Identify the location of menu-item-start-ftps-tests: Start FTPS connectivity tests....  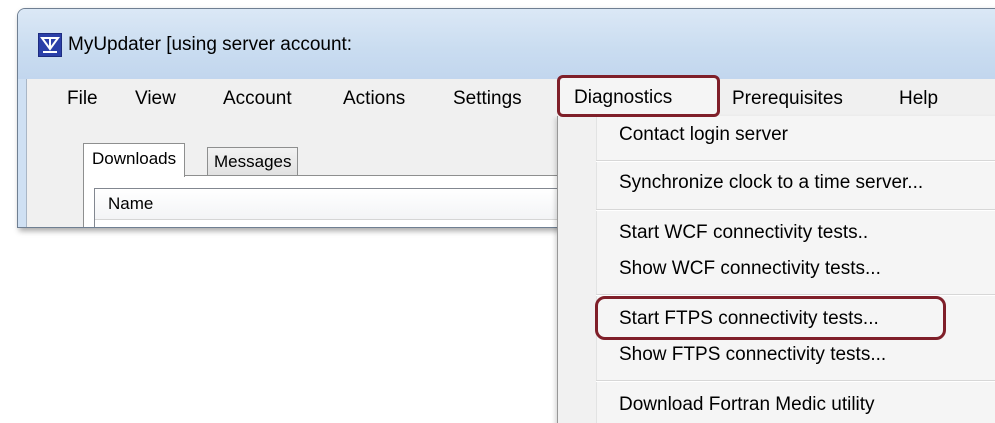
(749, 319).